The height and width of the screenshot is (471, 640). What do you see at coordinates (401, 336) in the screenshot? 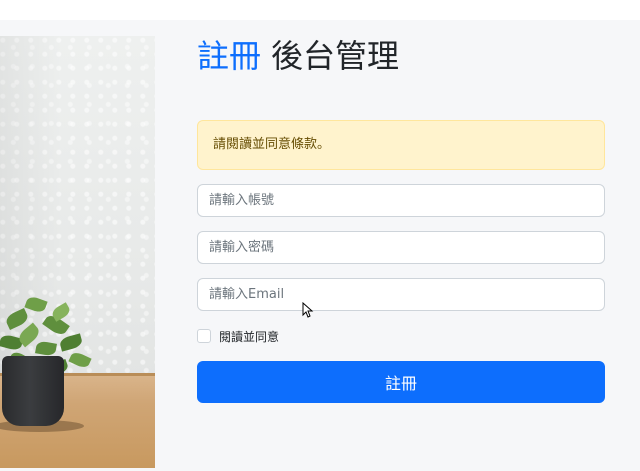
I see `agree-checkbox-row: 閱讀並同意` at bounding box center [401, 336].